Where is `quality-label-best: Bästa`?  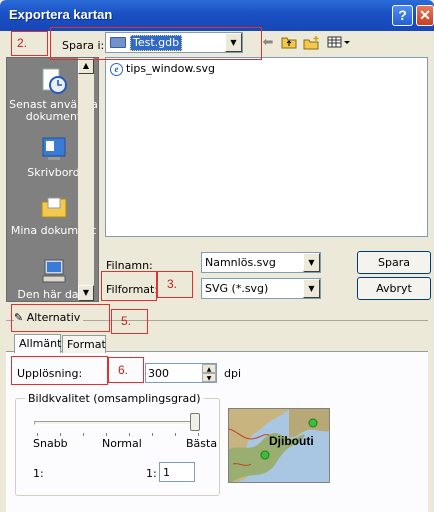
quality-label-best: Bästa is located at coordinates (202, 443).